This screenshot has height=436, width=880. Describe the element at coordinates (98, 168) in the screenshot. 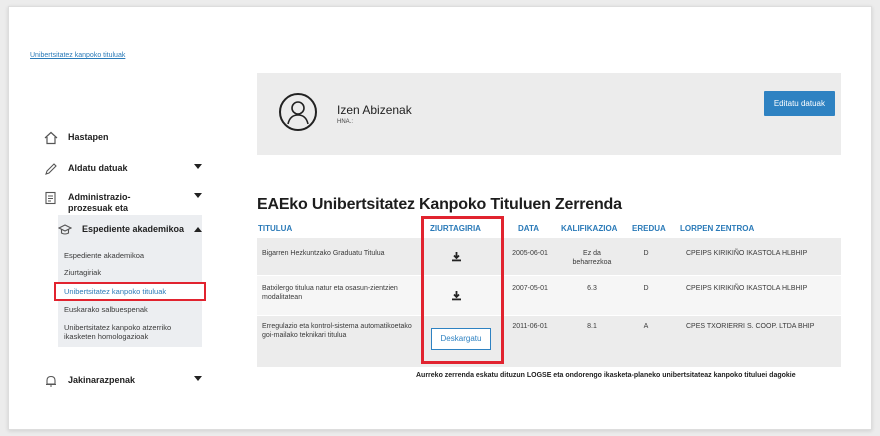

I see `sidebar-item-label: Aldatu datuak` at that location.